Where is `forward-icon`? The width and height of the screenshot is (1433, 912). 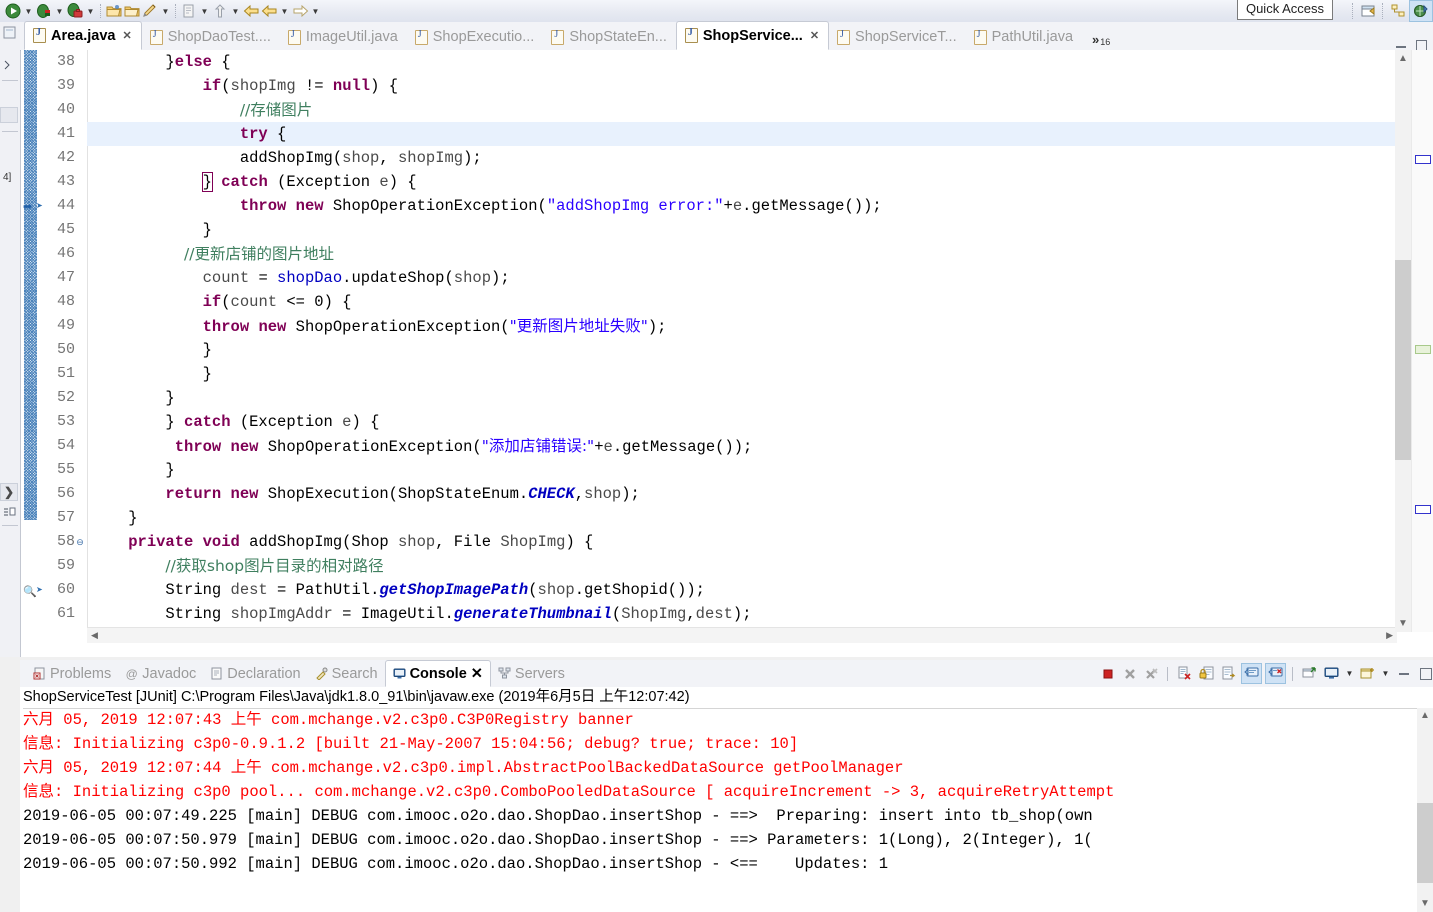
forward-icon is located at coordinates (269, 11).